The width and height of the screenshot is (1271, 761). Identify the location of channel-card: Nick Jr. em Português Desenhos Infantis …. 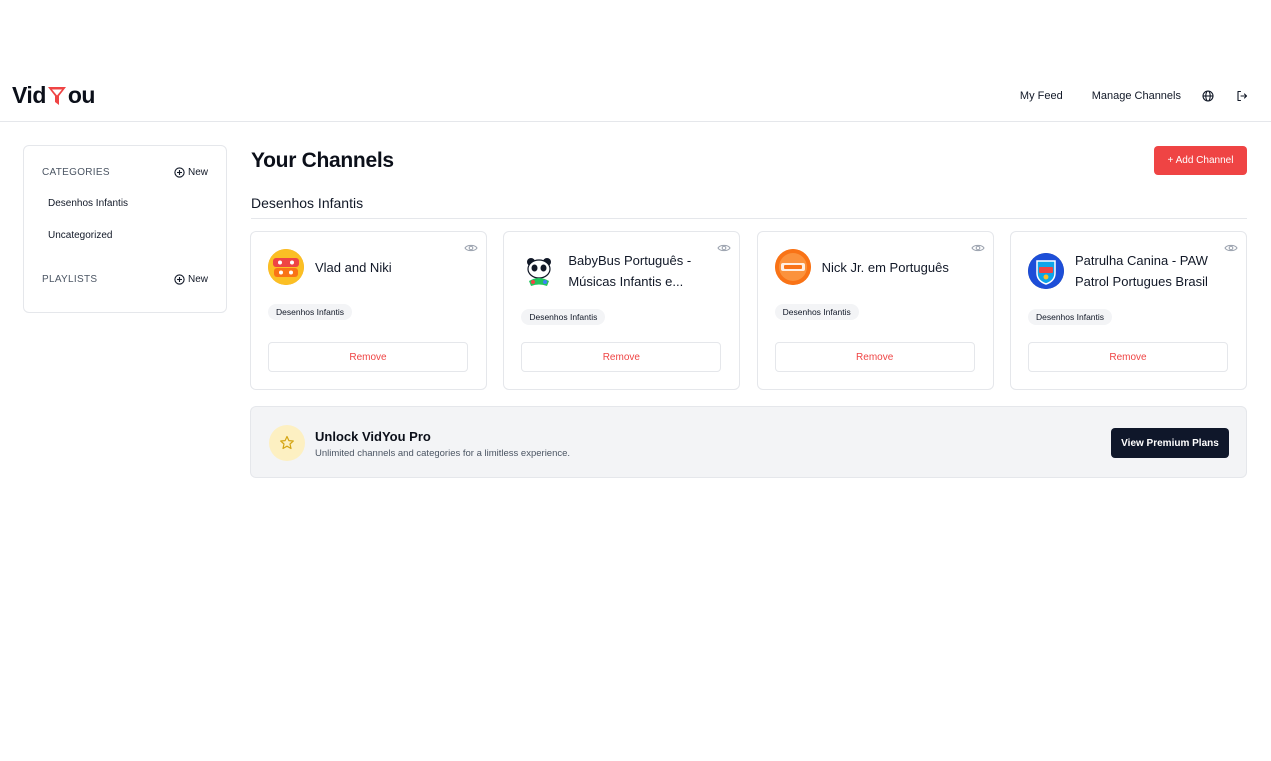
(875, 310).